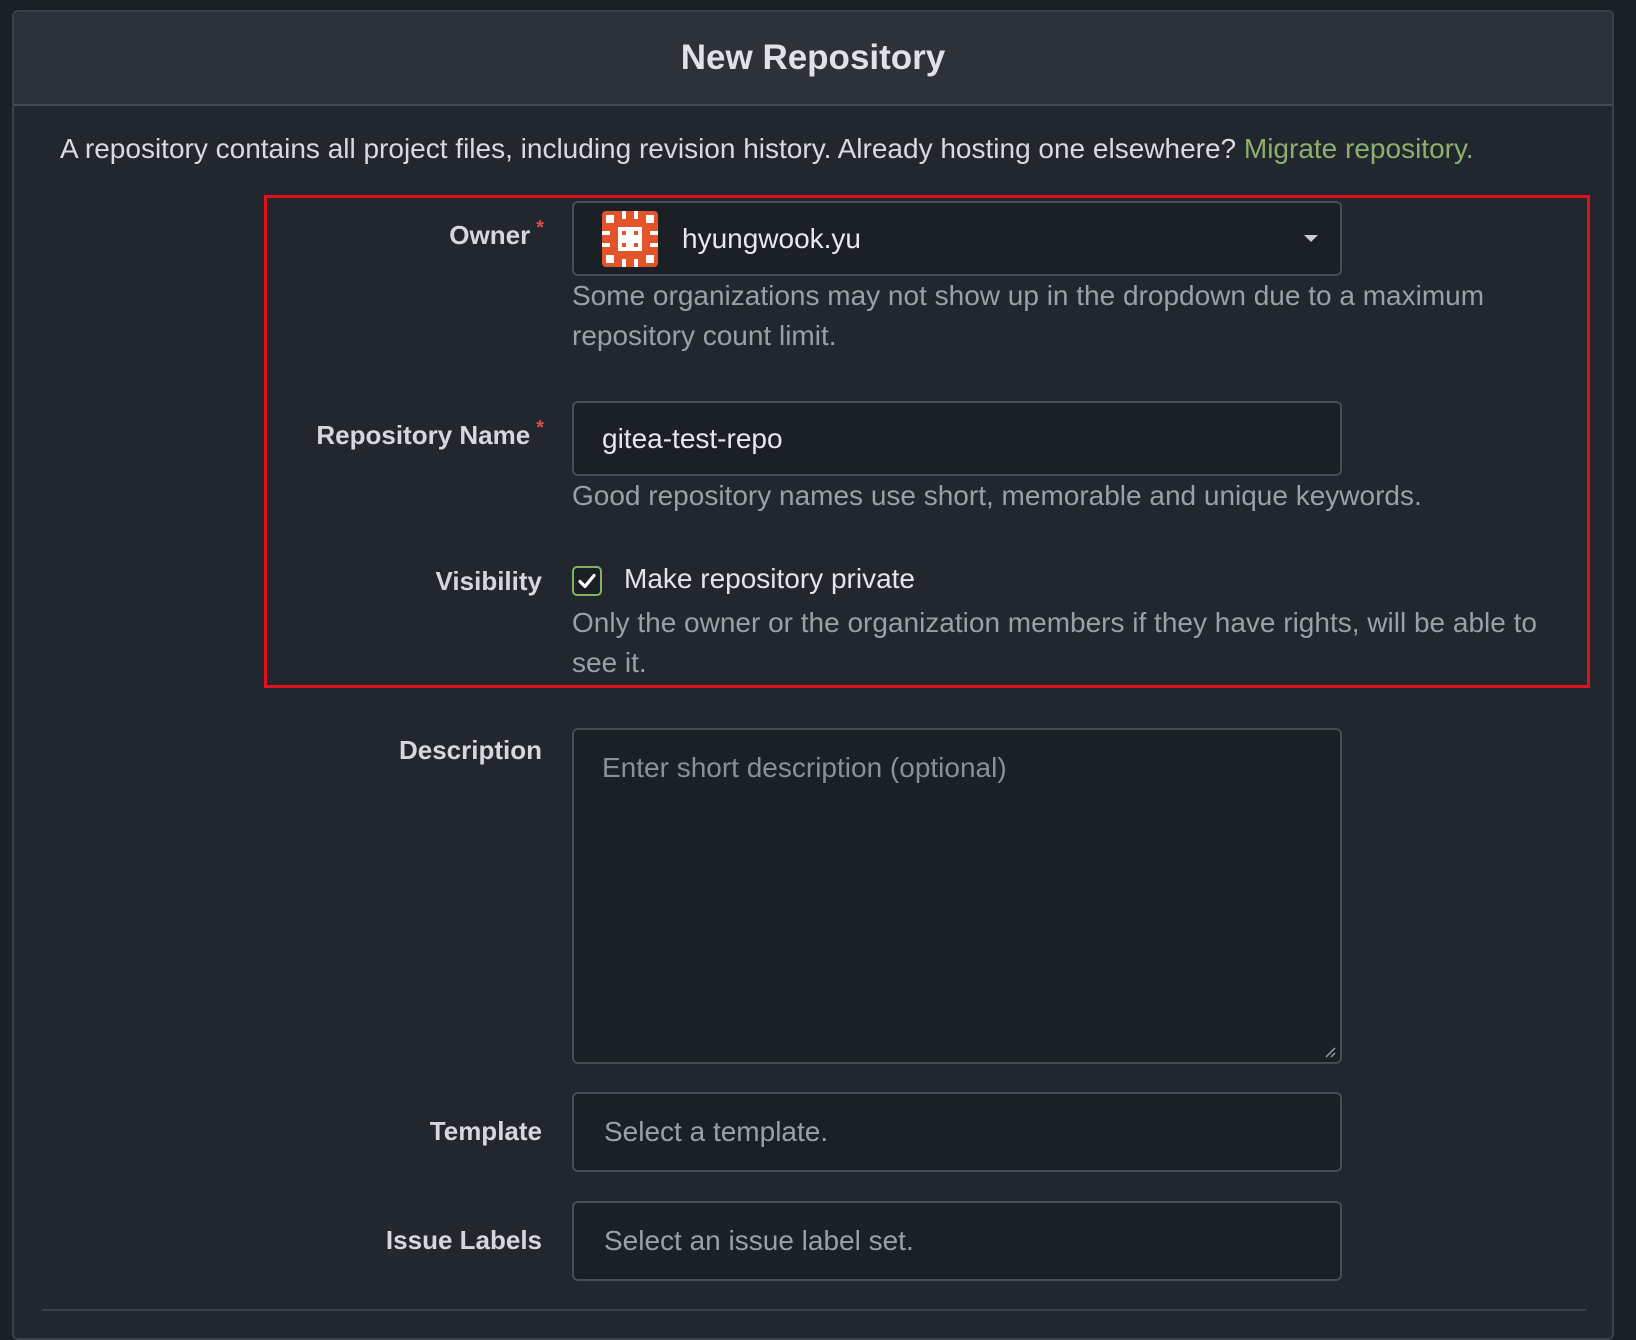 The width and height of the screenshot is (1636, 1340). Describe the element at coordinates (957, 238) in the screenshot. I see `owner-dropdown: hyungwook.yu` at that location.